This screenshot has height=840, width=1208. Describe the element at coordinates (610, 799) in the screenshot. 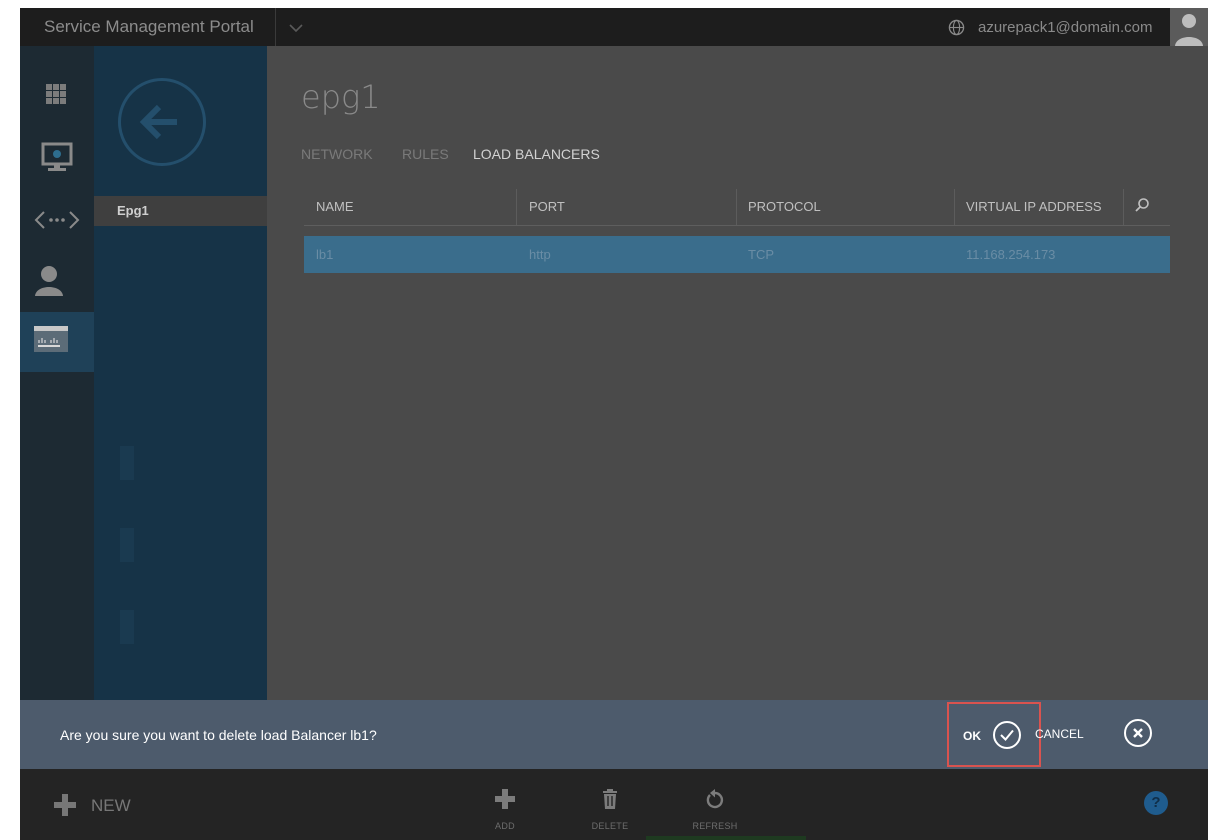

I see `trash-icon` at that location.